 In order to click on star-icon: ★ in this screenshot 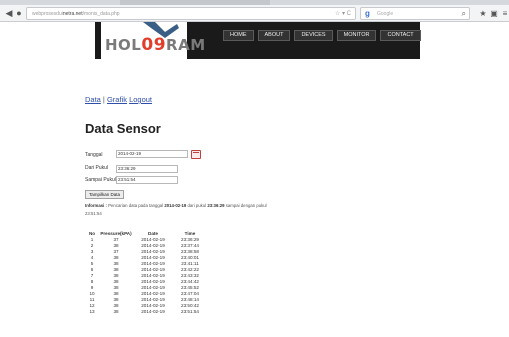, I will do `click(483, 13)`.